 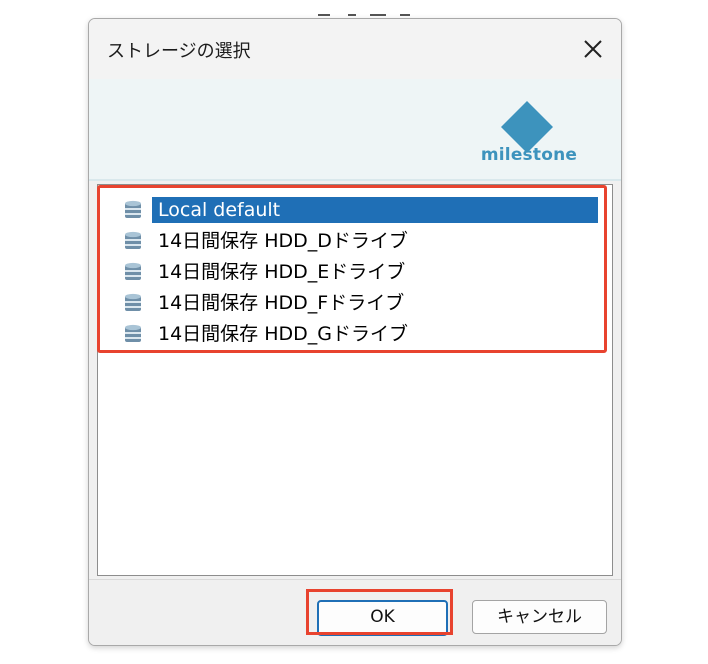 I want to click on storage-list-item: 14日間保存 HDD_Gドライブ, so click(x=352, y=334).